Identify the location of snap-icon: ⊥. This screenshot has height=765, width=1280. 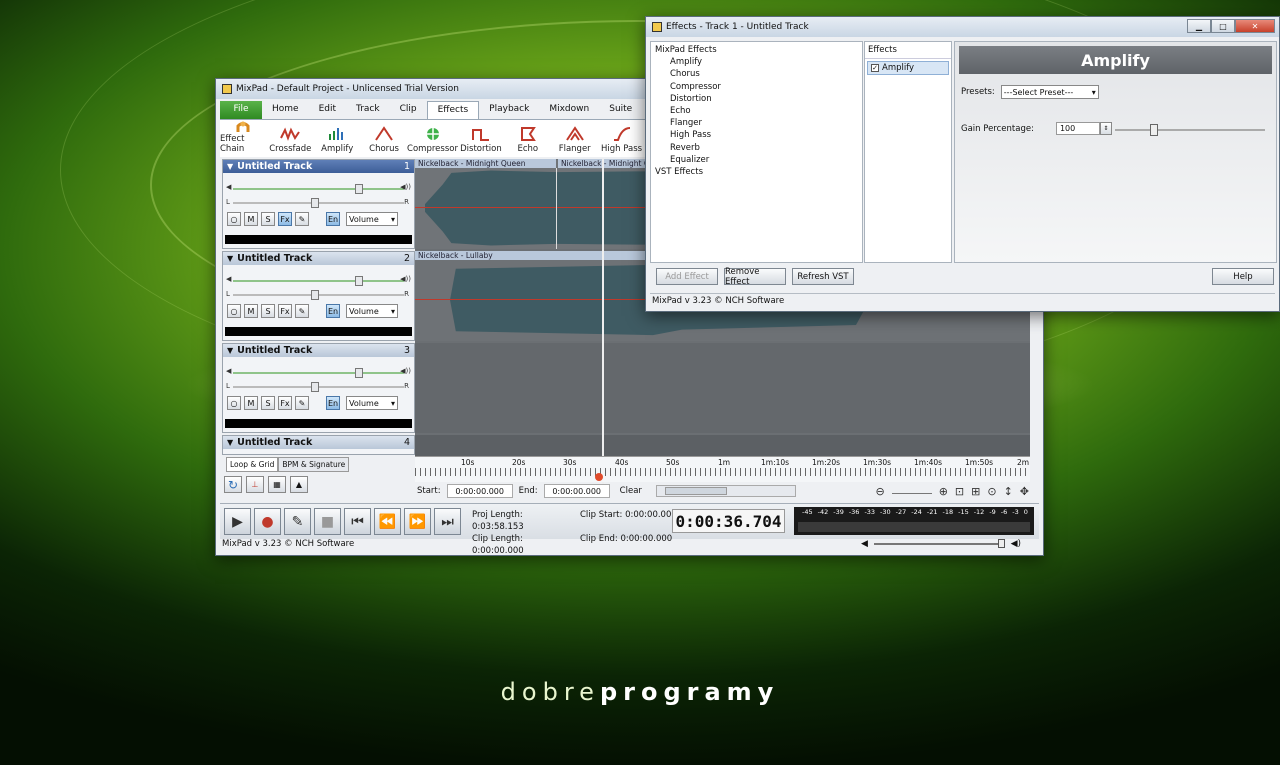
(255, 484).